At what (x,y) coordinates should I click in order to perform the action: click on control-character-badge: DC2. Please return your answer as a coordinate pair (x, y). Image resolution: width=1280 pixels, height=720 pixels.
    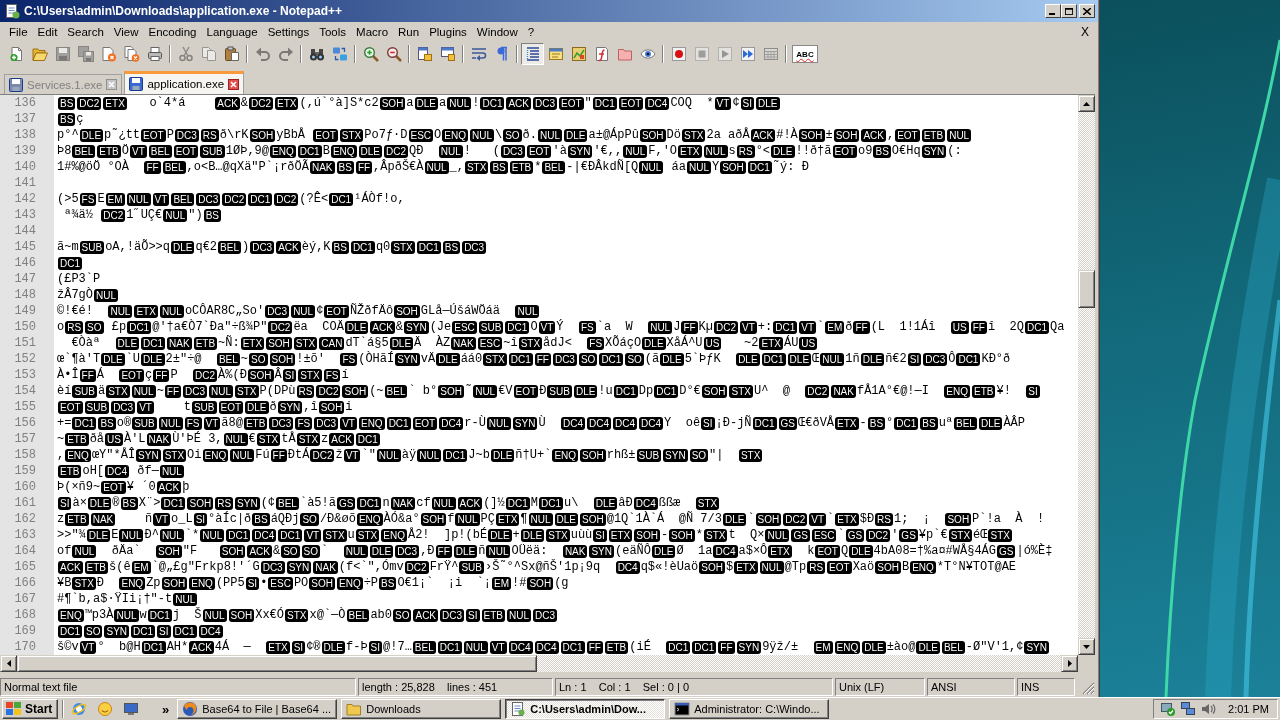
    Looking at the image, I should click on (205, 375).